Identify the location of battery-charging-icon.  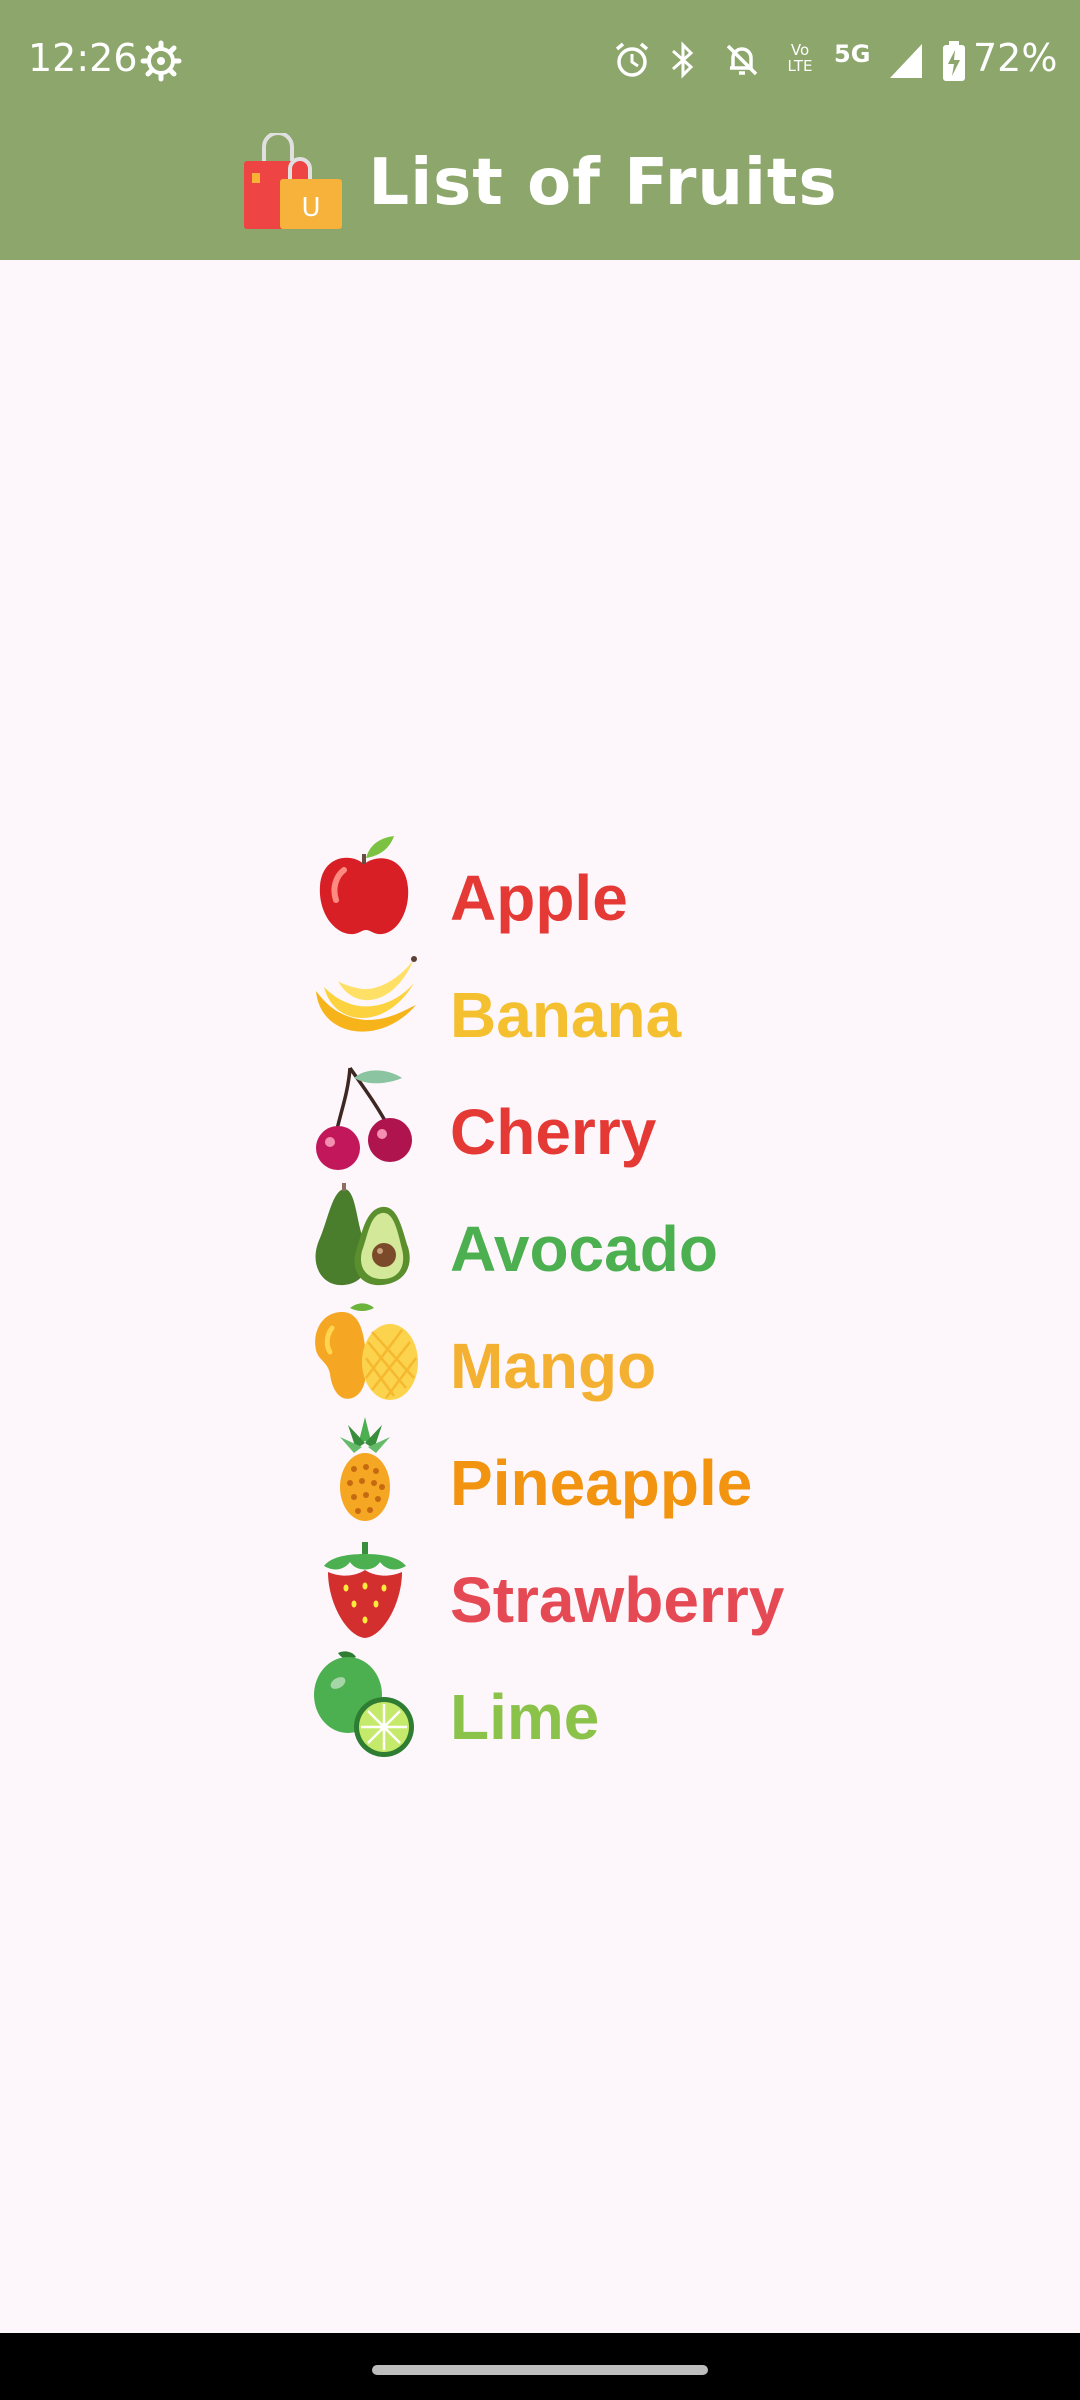
(954, 61).